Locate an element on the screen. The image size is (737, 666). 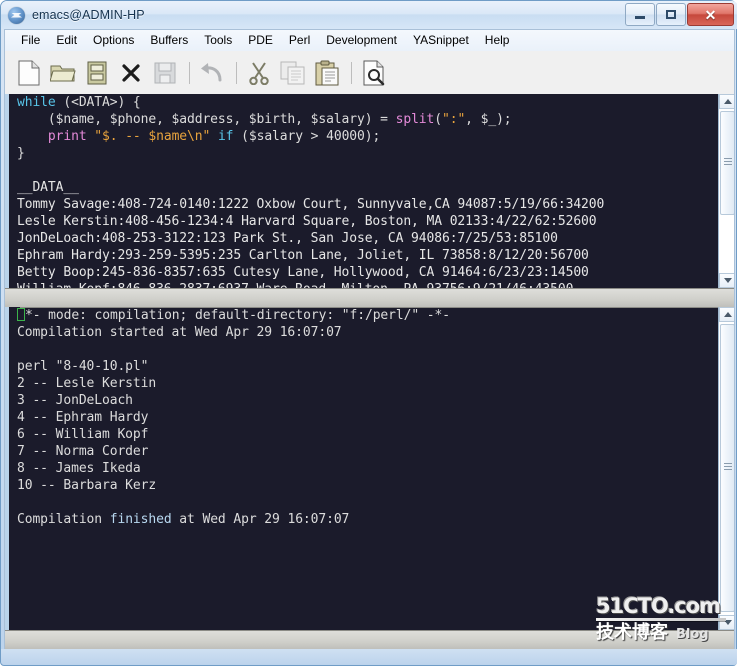
paste-button is located at coordinates (327, 73).